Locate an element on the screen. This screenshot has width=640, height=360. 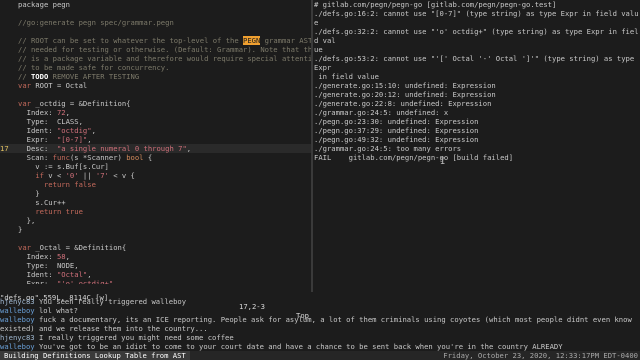
code-token: Type: NODE, is located at coordinates (48, 265).